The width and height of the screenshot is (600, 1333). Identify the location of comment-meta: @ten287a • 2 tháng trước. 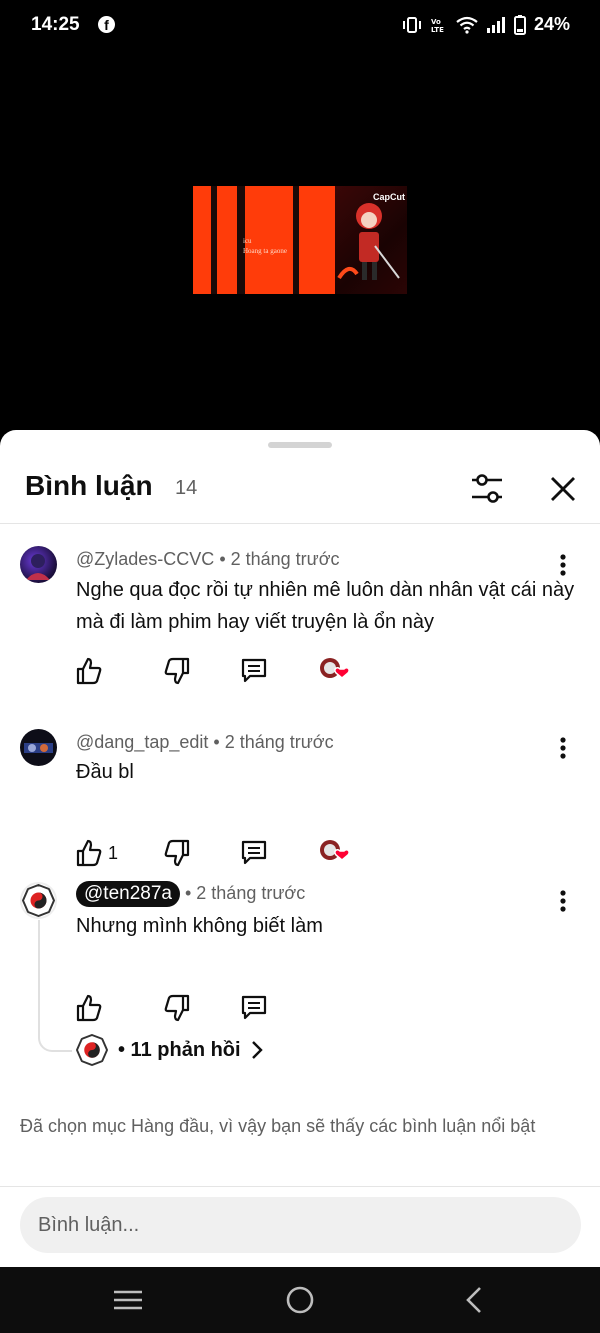
(190, 894).